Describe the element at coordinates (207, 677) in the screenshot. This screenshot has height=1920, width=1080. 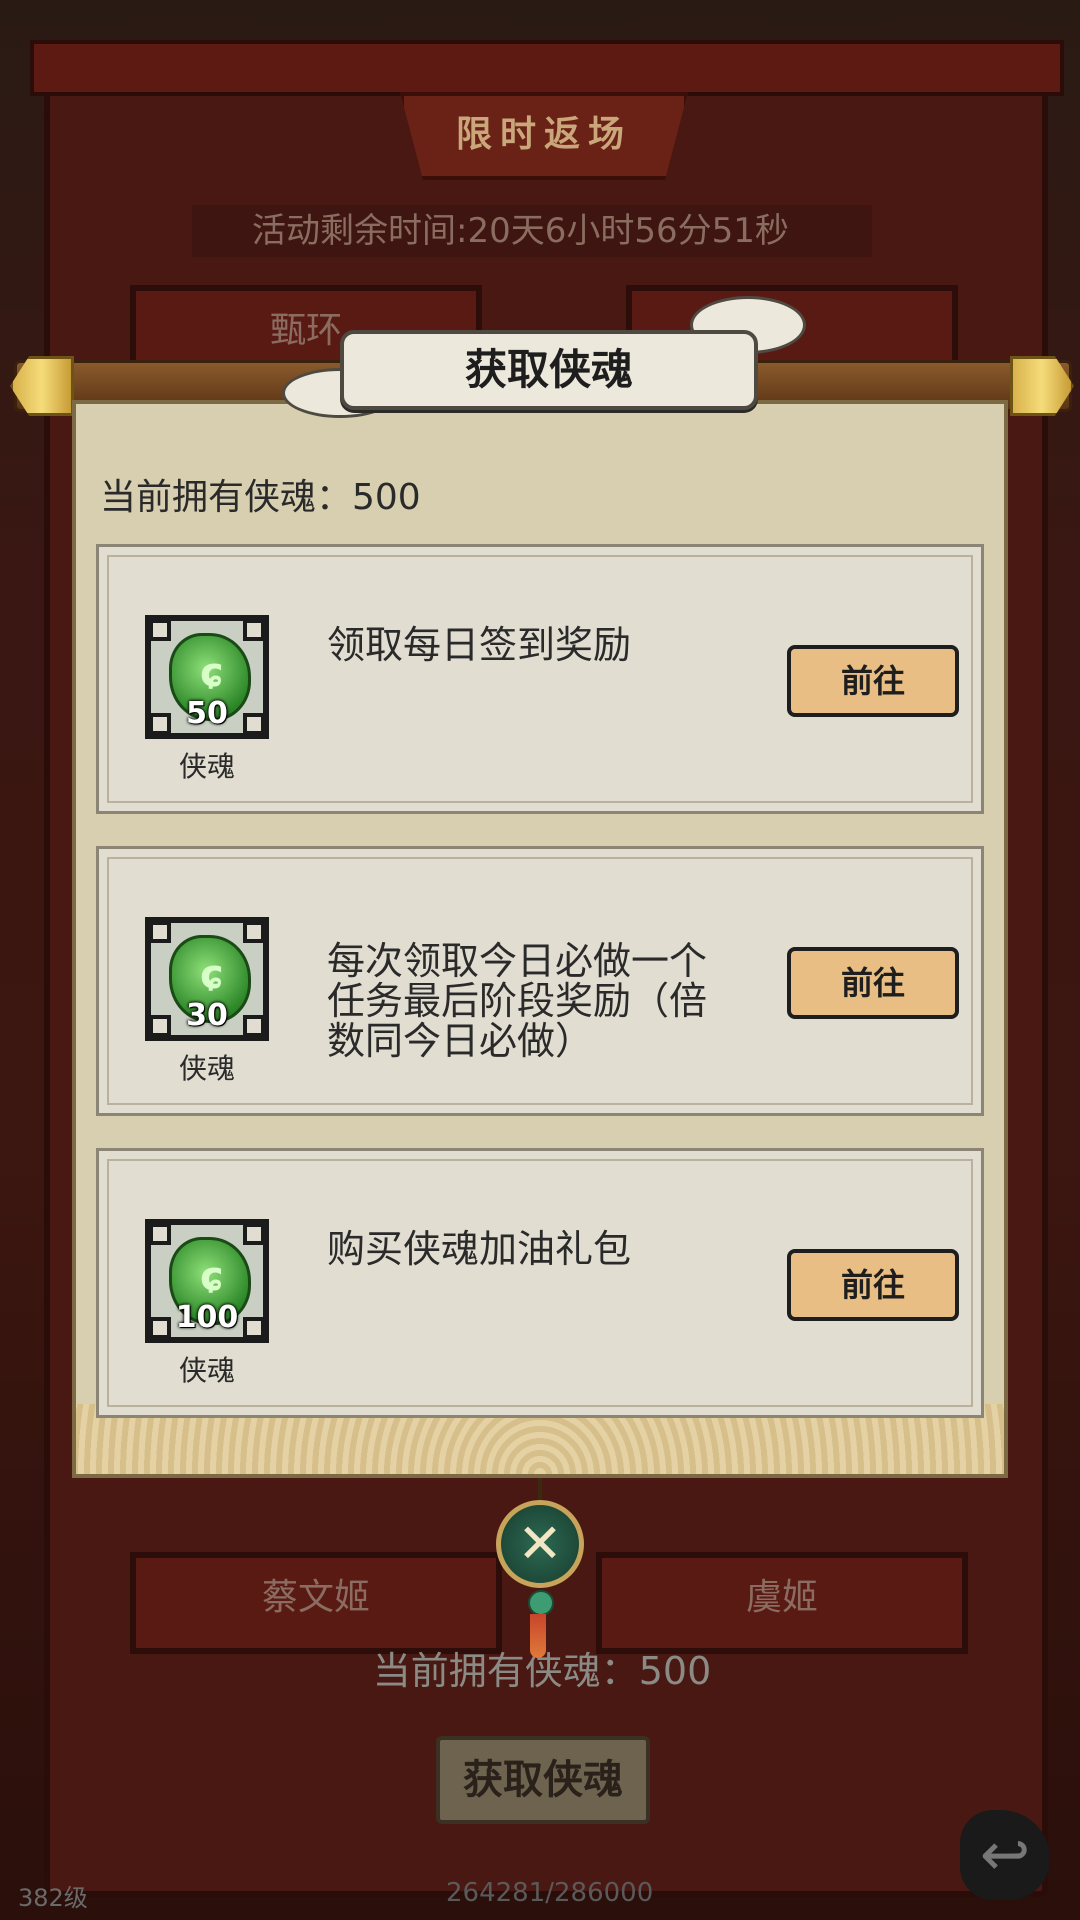
I see `reward-icon-frame: ɕ 50` at that location.